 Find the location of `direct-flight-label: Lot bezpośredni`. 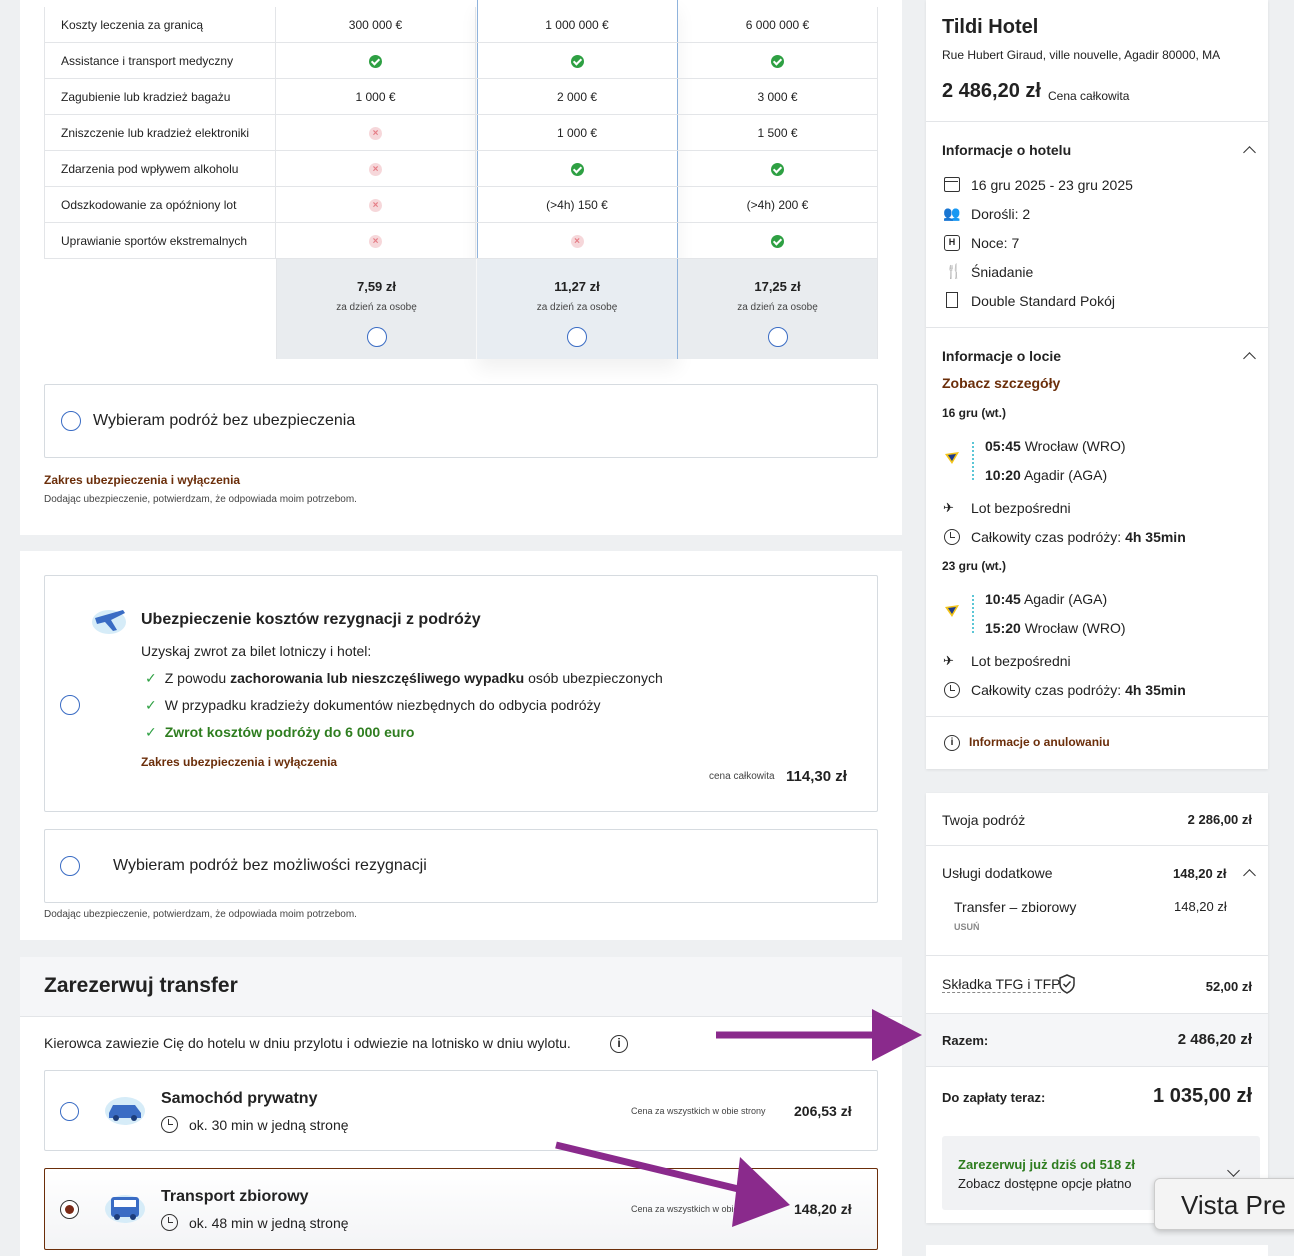

direct-flight-label: Lot bezpośredni is located at coordinates (1021, 661).